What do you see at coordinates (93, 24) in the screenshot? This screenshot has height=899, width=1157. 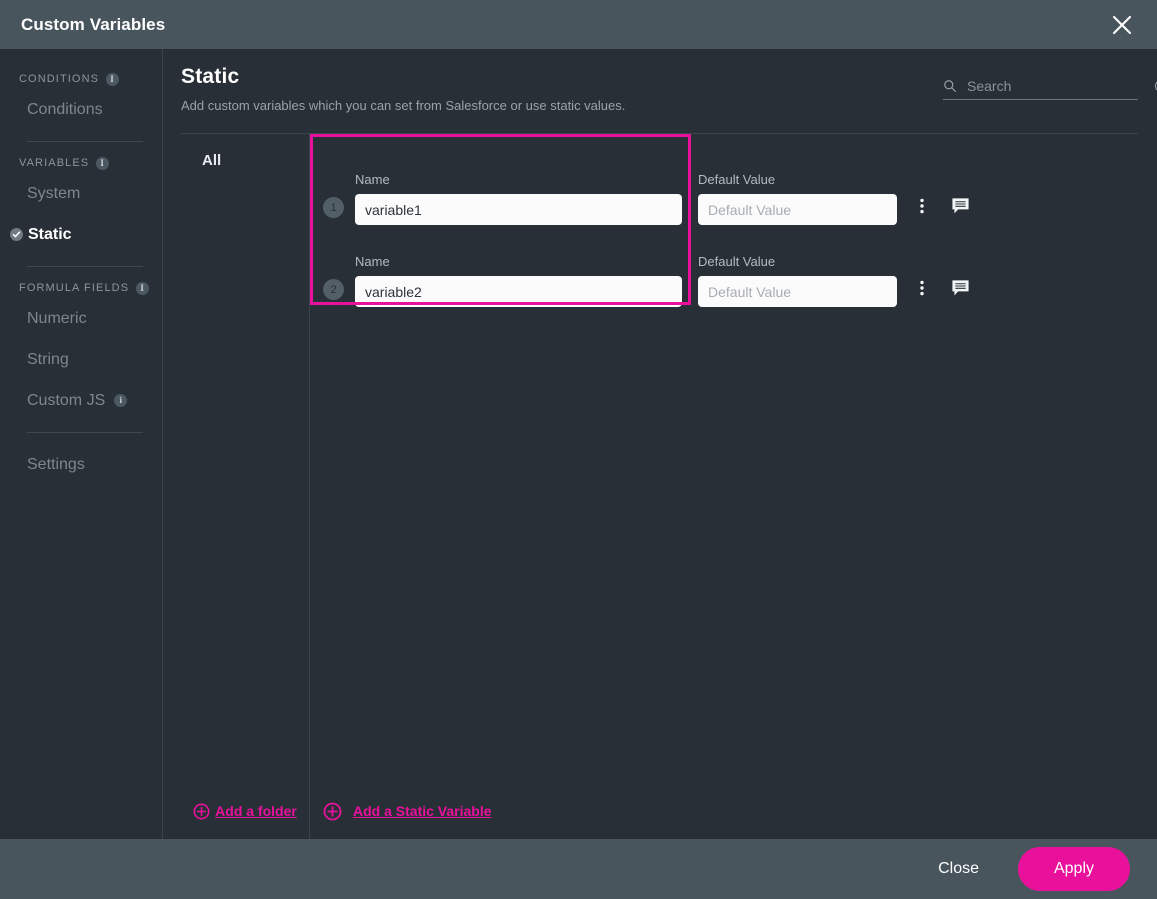 I see `dialog-title: Custom Variables` at bounding box center [93, 24].